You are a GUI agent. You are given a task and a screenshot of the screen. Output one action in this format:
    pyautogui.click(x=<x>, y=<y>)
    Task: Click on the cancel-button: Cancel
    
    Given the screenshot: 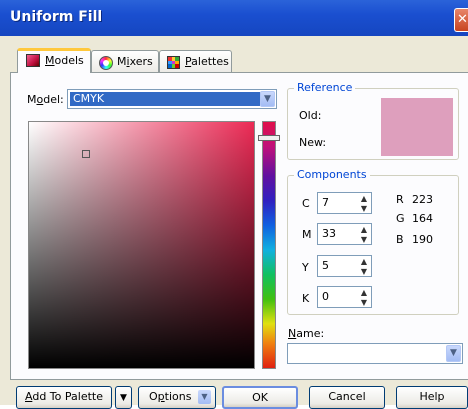 What is the action you would take?
    pyautogui.click(x=347, y=397)
    